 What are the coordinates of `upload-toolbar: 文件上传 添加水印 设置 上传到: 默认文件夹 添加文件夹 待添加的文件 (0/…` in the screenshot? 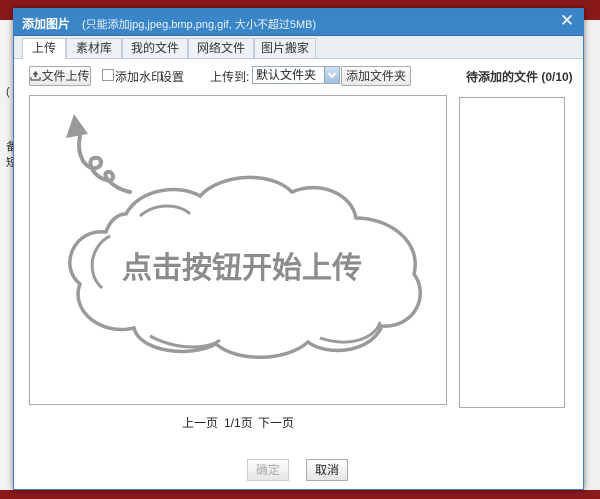 It's located at (298, 78).